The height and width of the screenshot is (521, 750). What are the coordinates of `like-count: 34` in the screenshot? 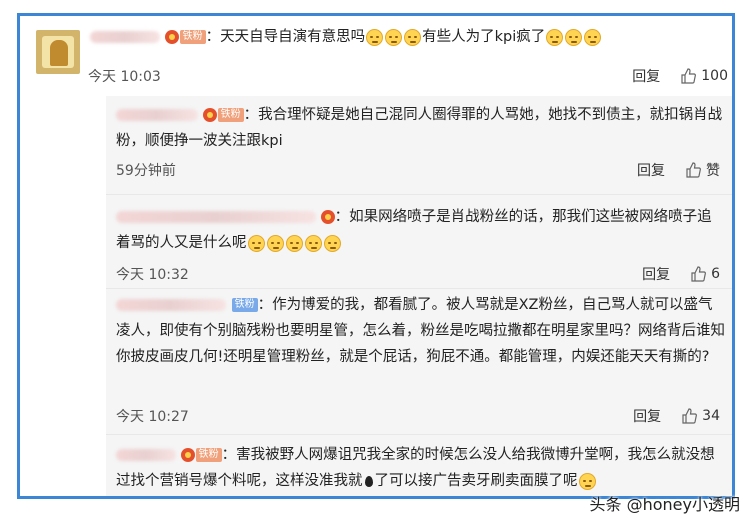 It's located at (711, 416).